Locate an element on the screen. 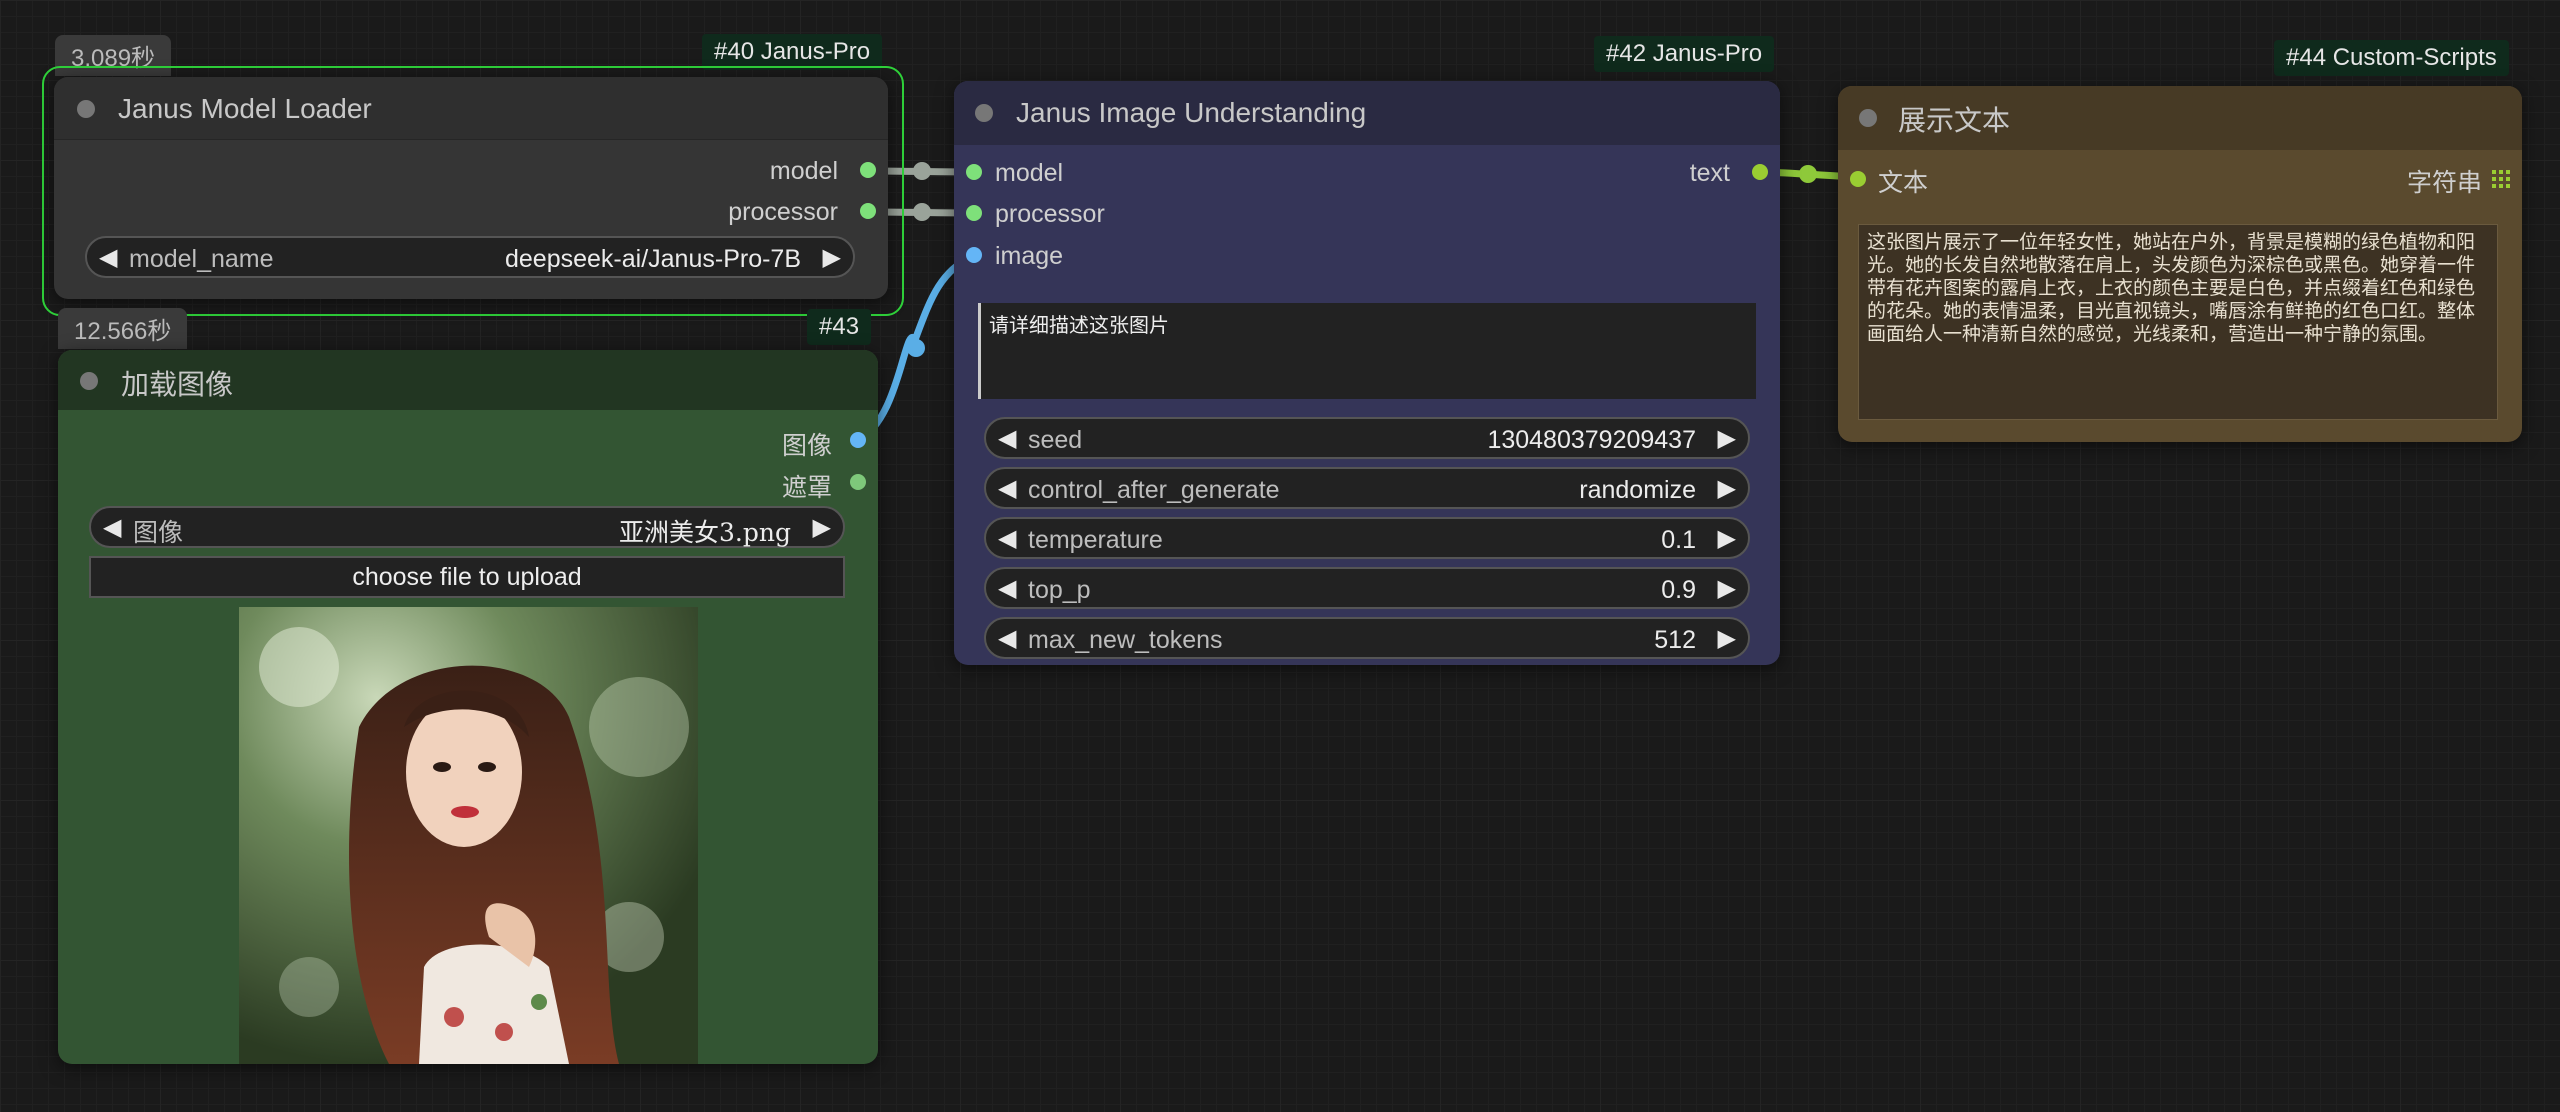 This screenshot has height=1112, width=2560. execution-time-badge: 12.566秒 is located at coordinates (123, 328).